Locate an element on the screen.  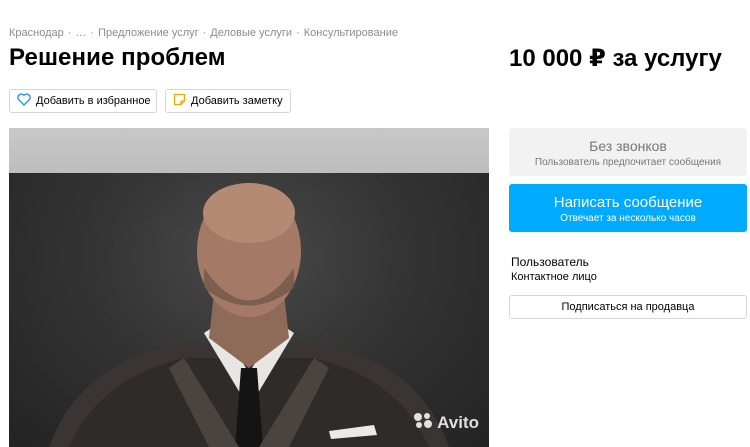
breadcrumb-item-city: Краснодар is located at coordinates (36, 33).